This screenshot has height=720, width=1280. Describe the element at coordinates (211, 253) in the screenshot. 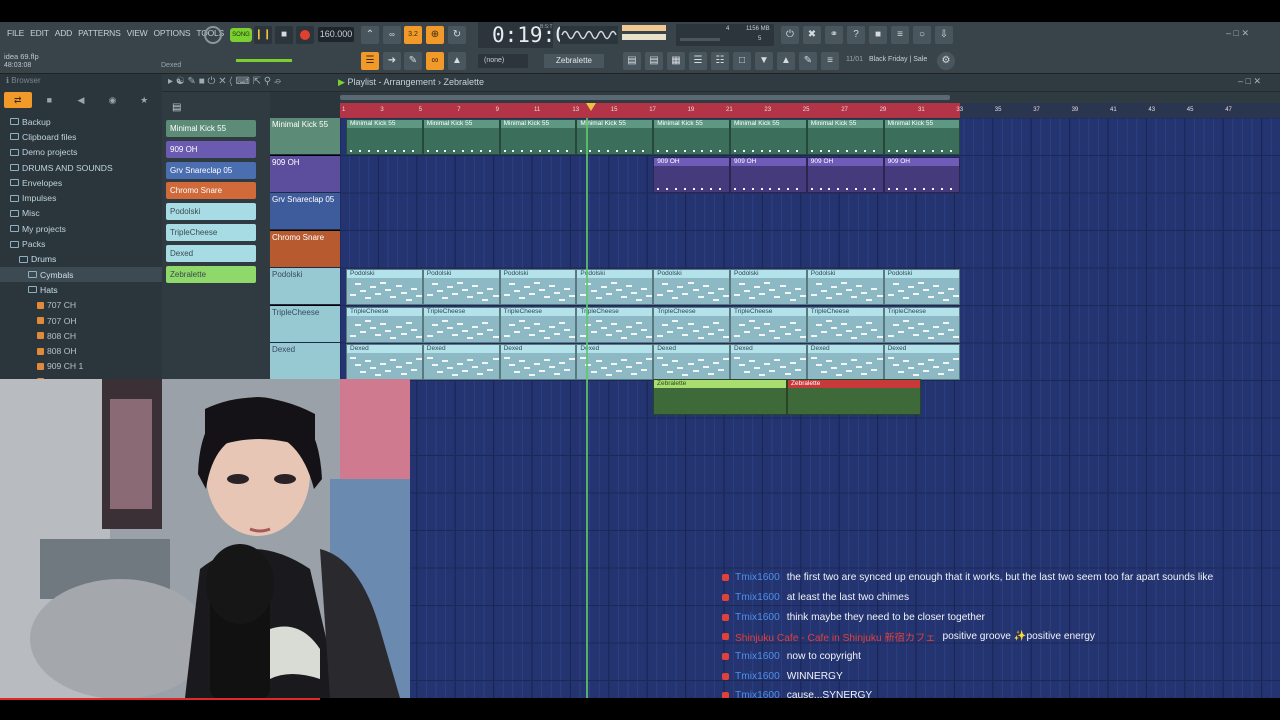

I see `channel-button: Dexed` at that location.